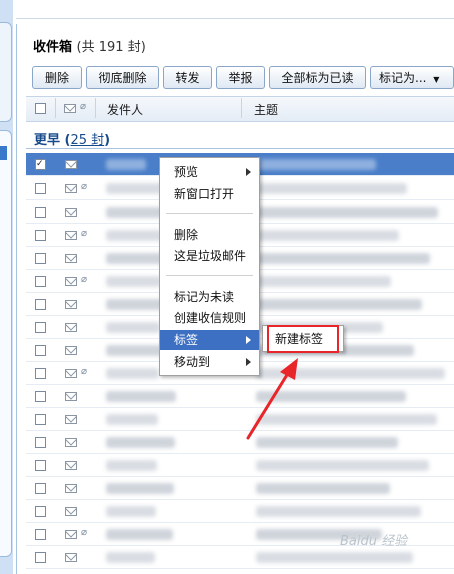 Image resolution: width=454 pixels, height=574 pixels. I want to click on forward-button: 转发, so click(187, 77).